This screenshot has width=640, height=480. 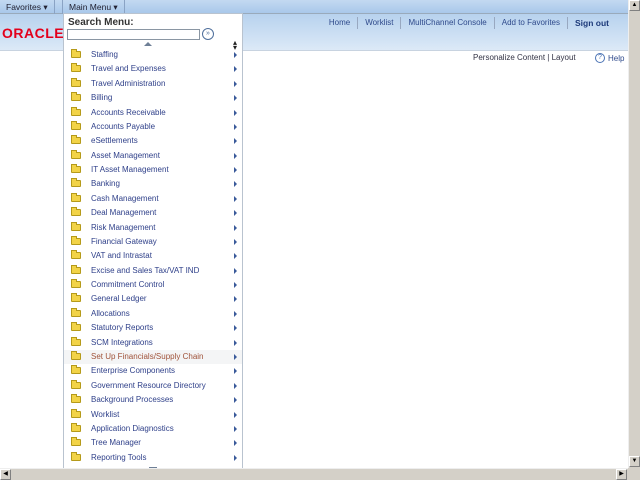 What do you see at coordinates (314, 474) in the screenshot?
I see `horizontal-scrollbar: ◀ ▶` at bounding box center [314, 474].